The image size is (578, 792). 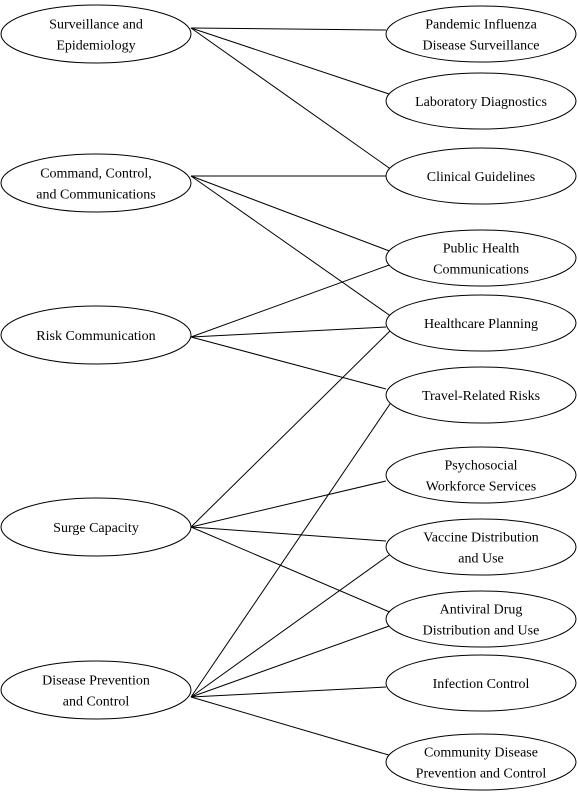 I want to click on node-prevention: Disease Prevention and Control, so click(x=96, y=690).